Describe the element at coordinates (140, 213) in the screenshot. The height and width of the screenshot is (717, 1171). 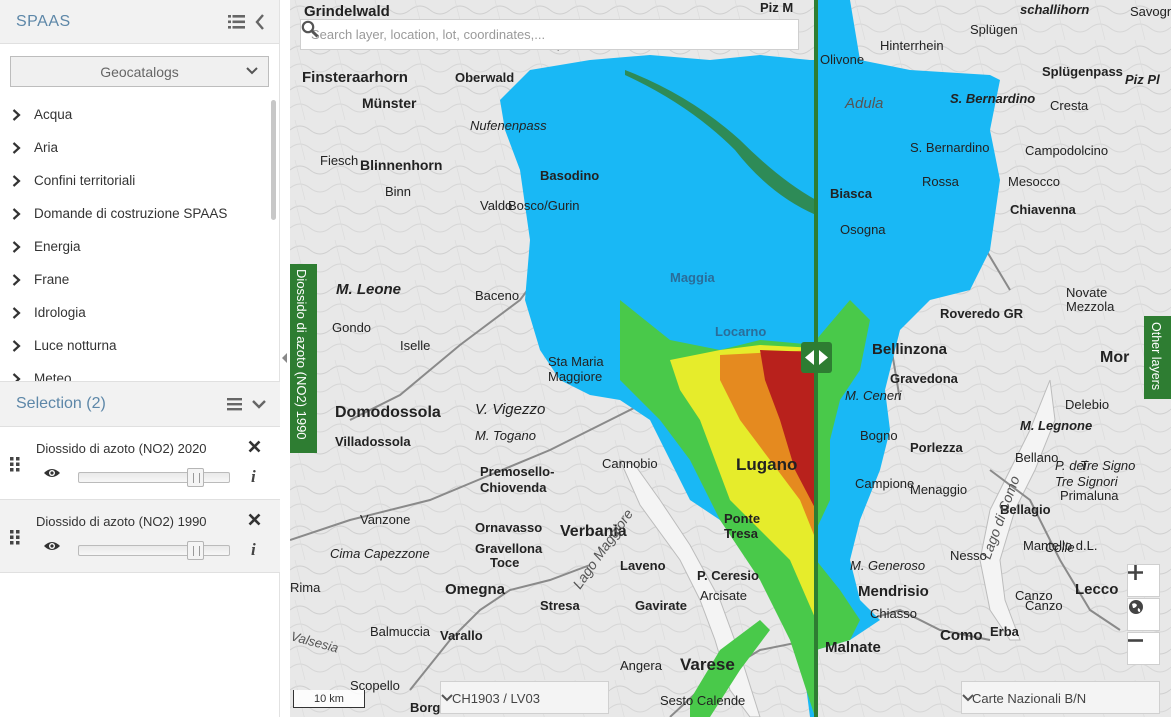
I see `catalog-item: Domande di costruzione SPAAS` at that location.